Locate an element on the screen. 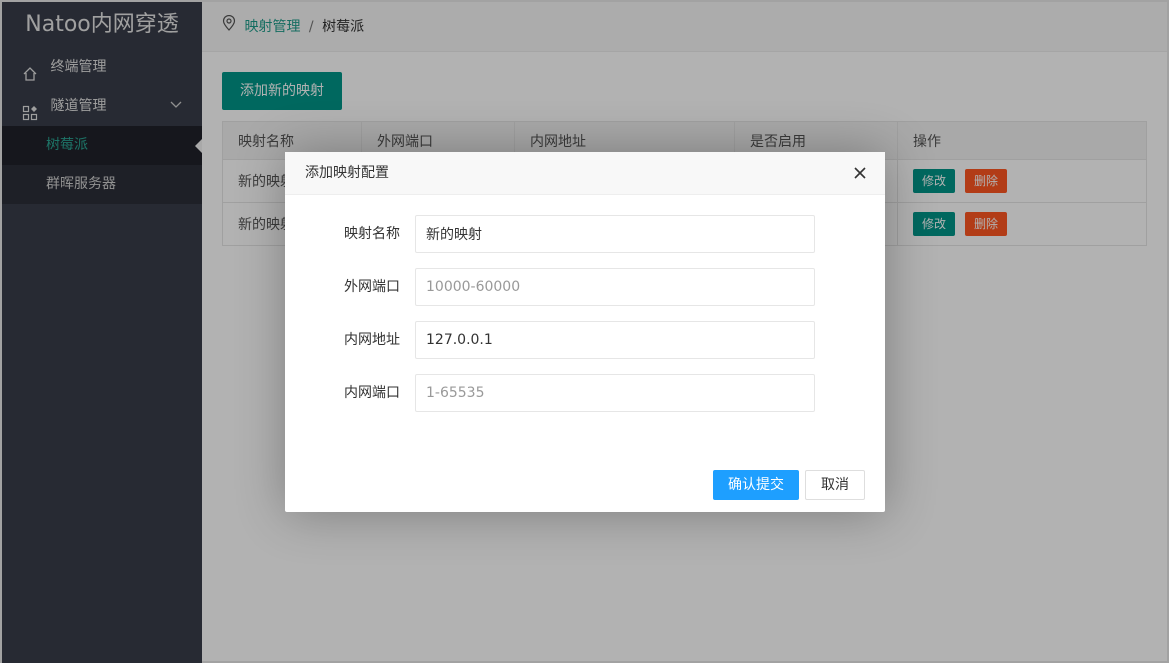 The image size is (1169, 663). dialog-header: 添加映射配置 is located at coordinates (585, 173).